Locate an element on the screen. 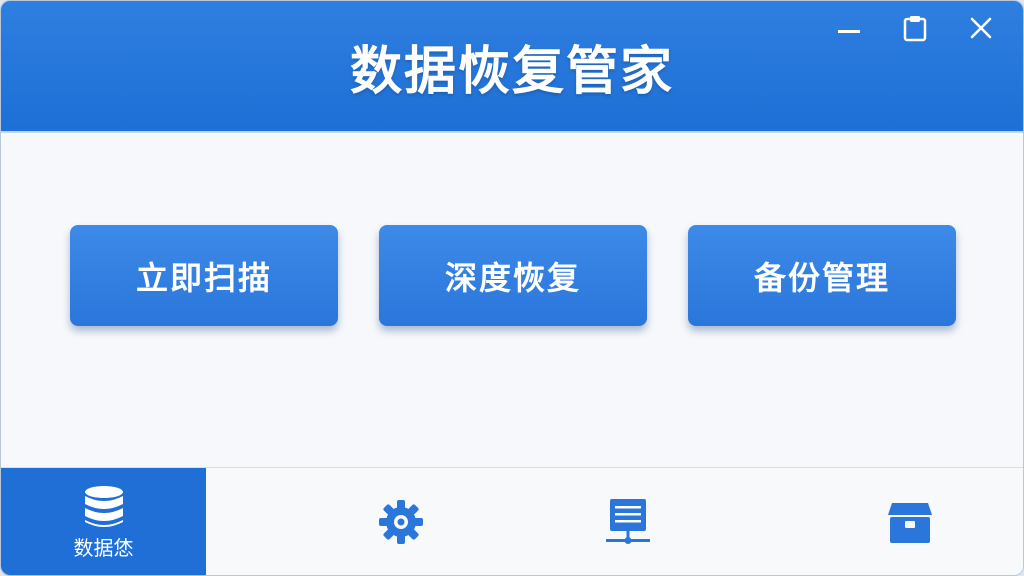  deep-recovery-button: 深度恢复 is located at coordinates (513, 275).